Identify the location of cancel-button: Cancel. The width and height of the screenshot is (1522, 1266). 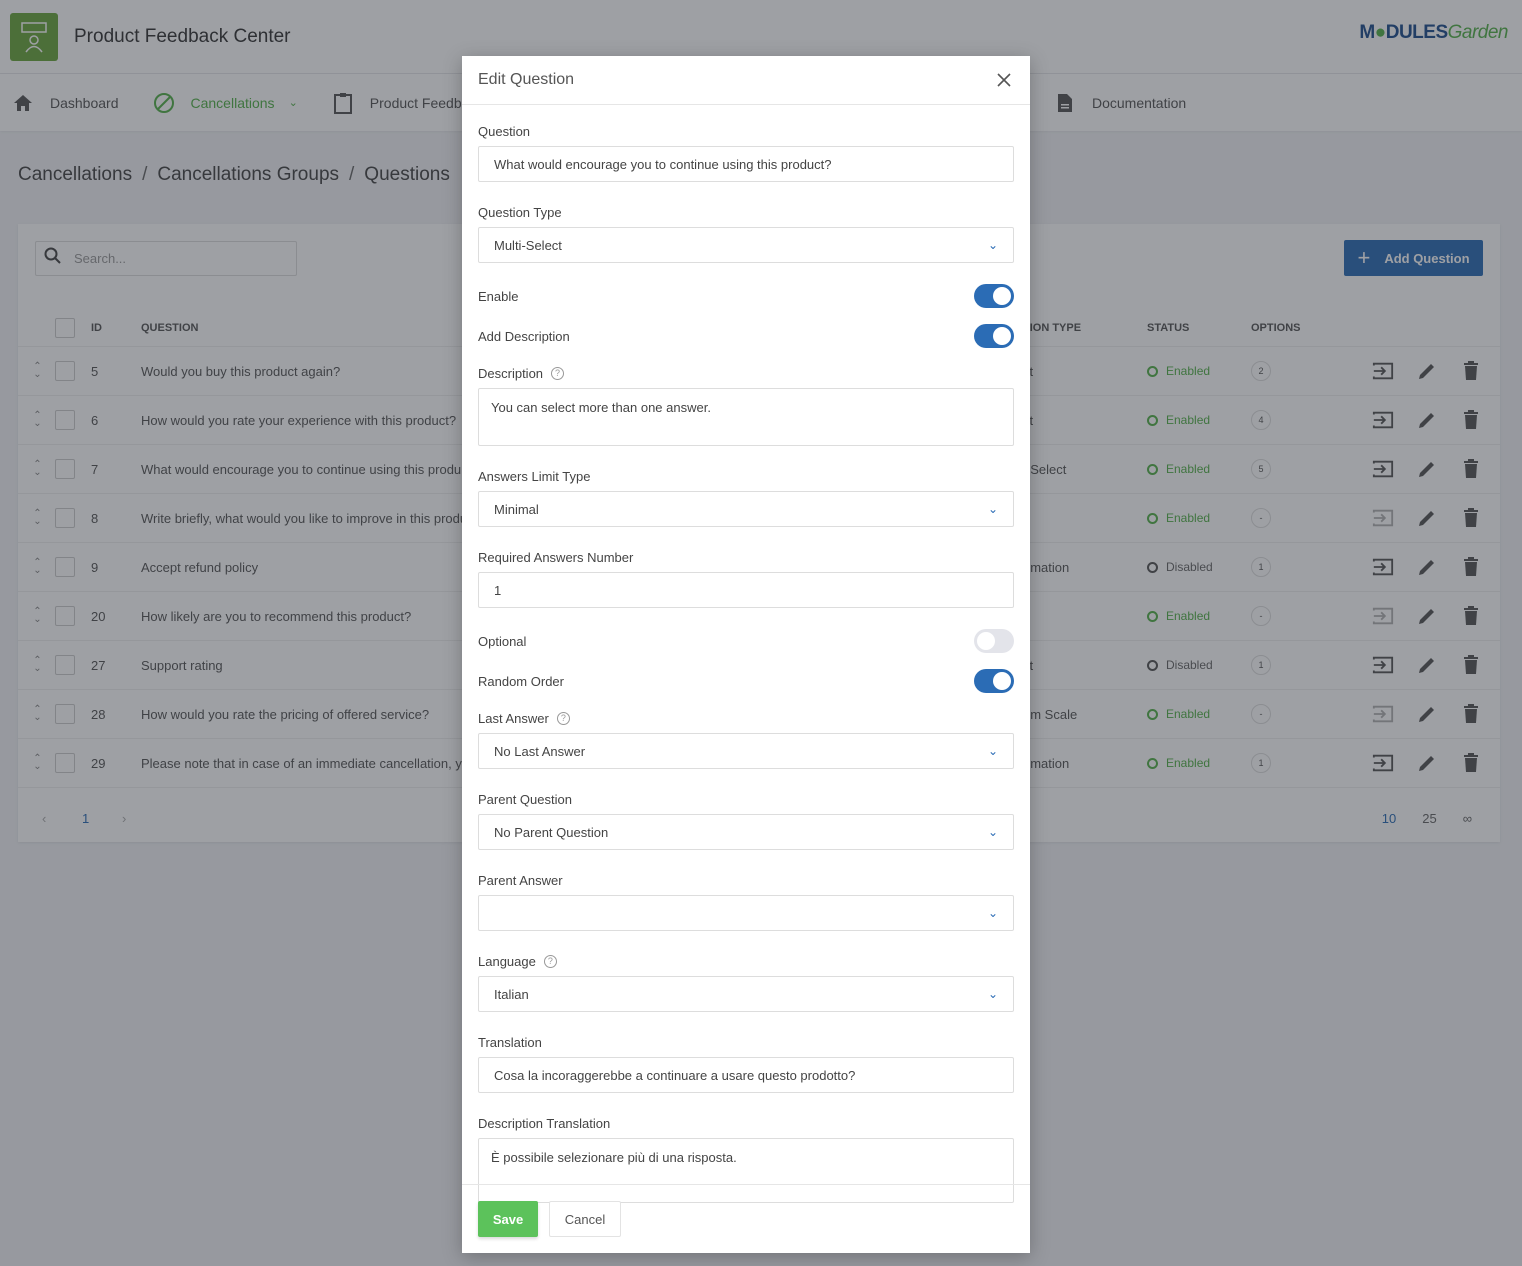
(585, 1219).